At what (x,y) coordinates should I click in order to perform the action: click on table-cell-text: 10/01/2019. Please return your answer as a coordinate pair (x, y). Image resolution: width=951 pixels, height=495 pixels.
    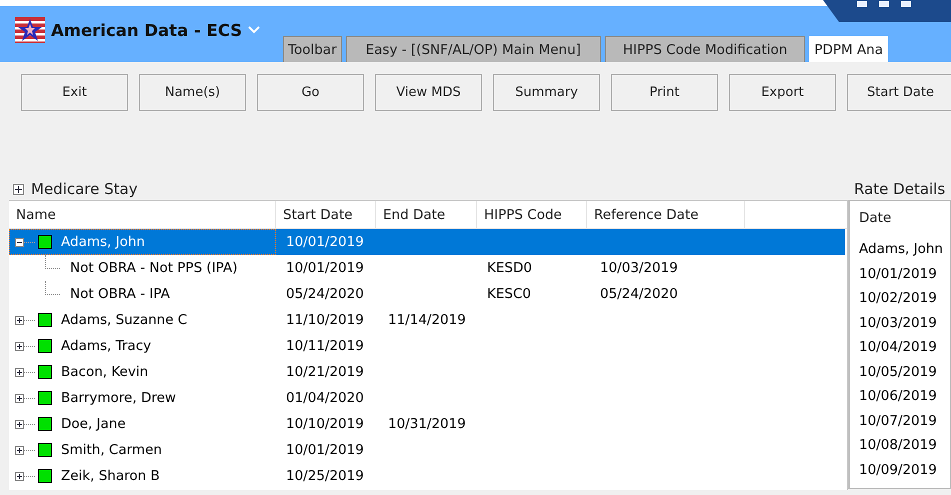
    Looking at the image, I should click on (898, 274).